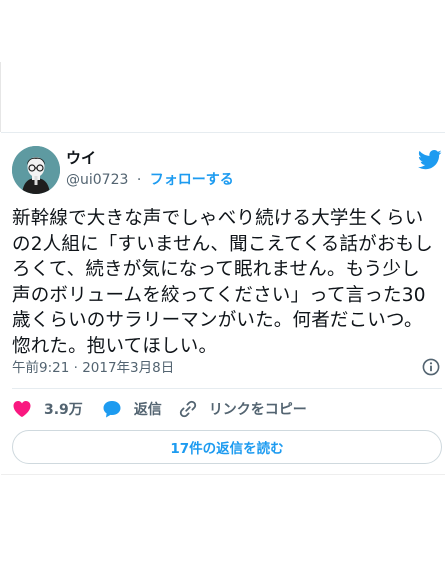 The image size is (447, 567). I want to click on avatar, so click(36, 170).